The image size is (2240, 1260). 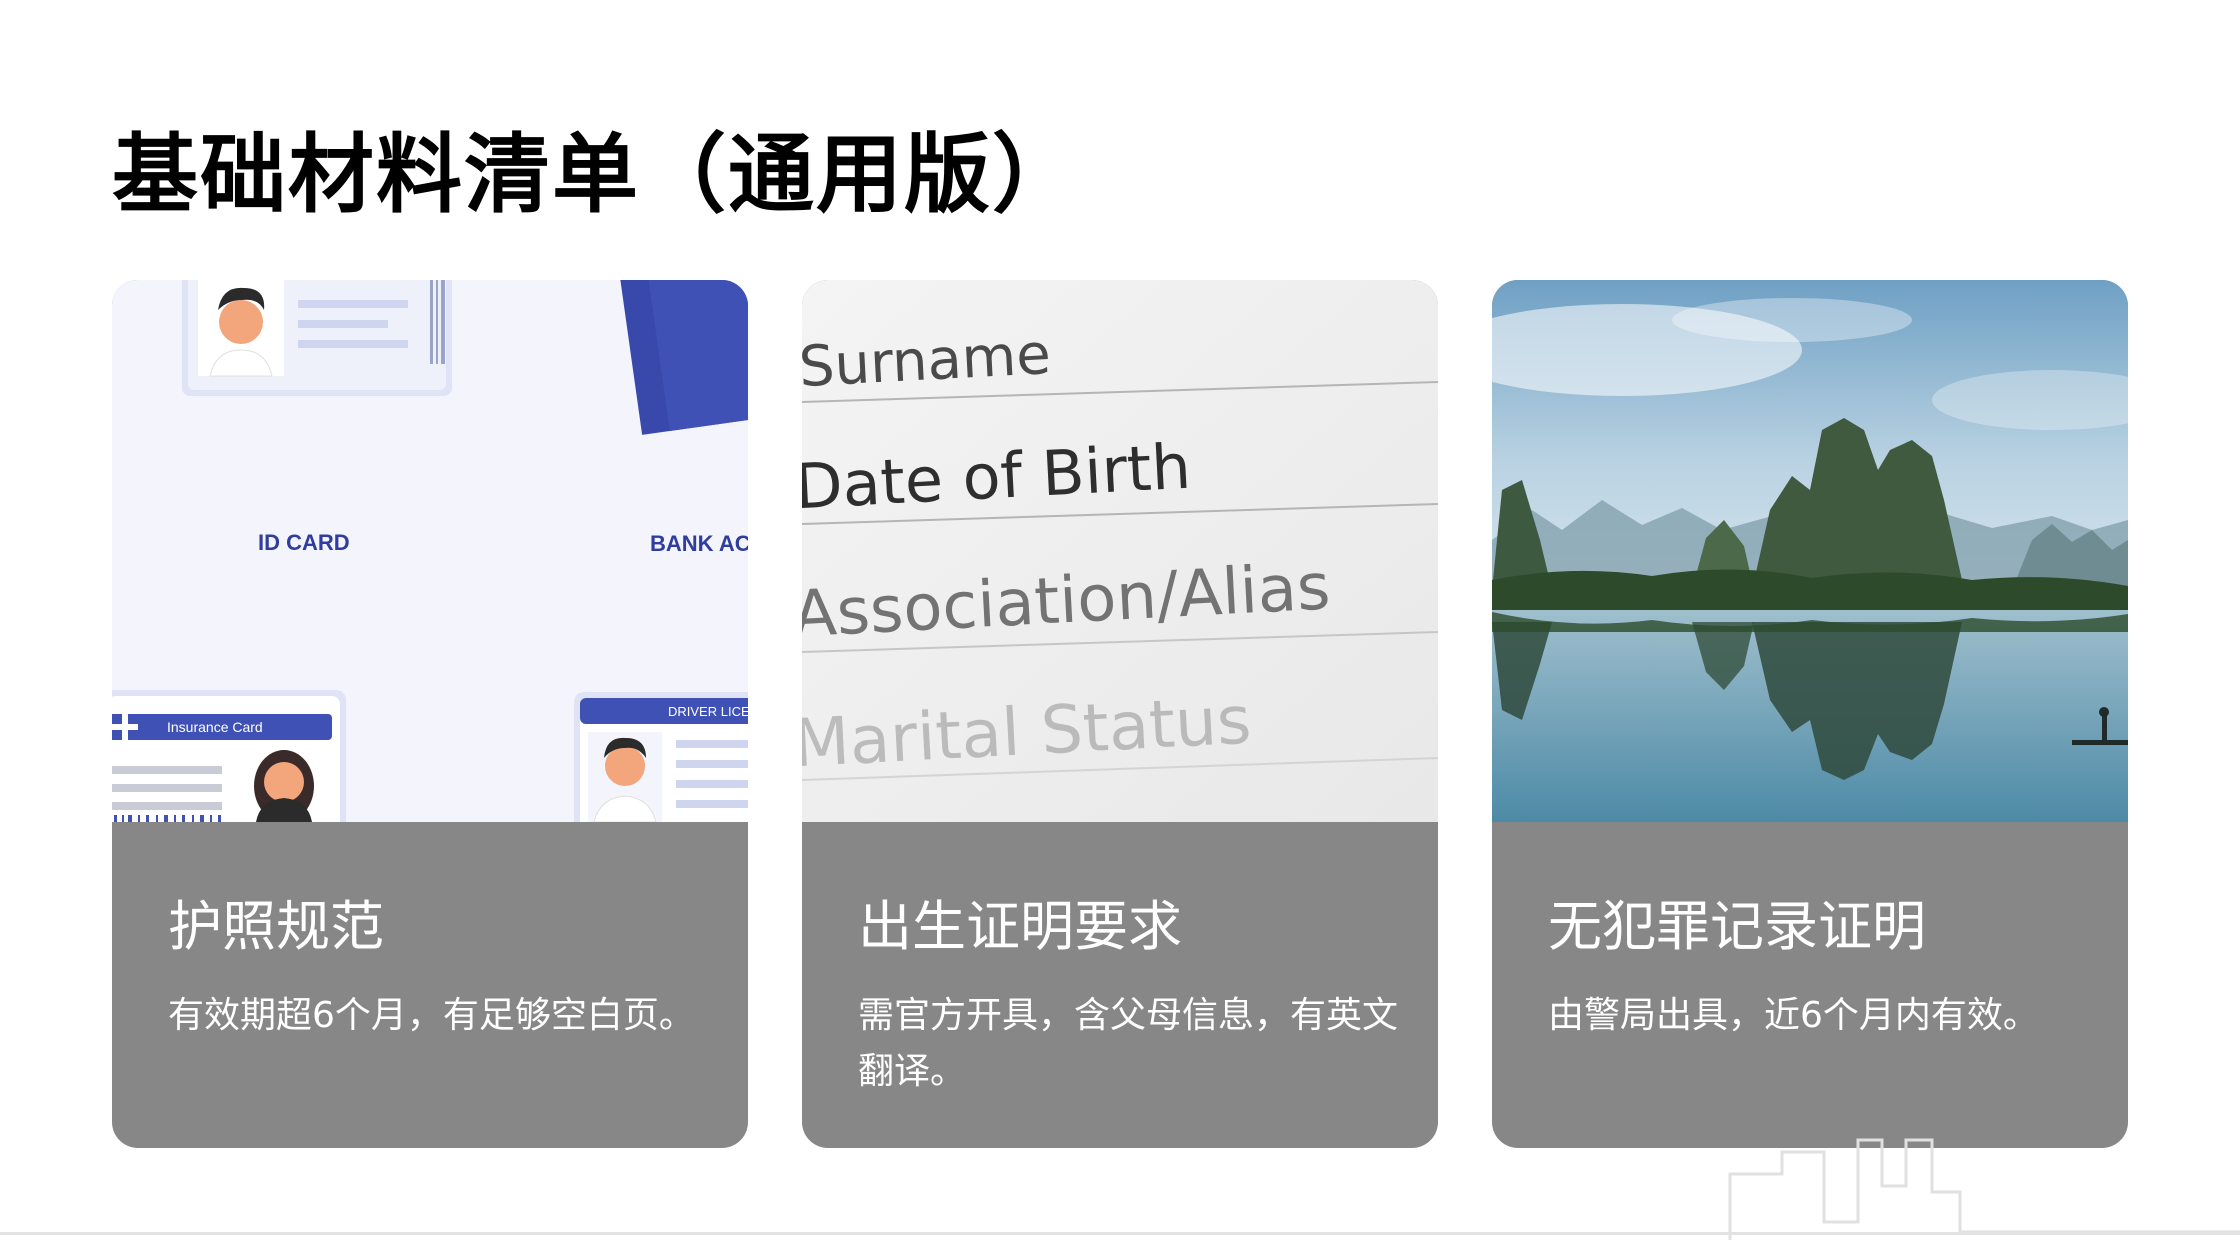 I want to click on skyline-decoration, so click(x=1984, y=1189).